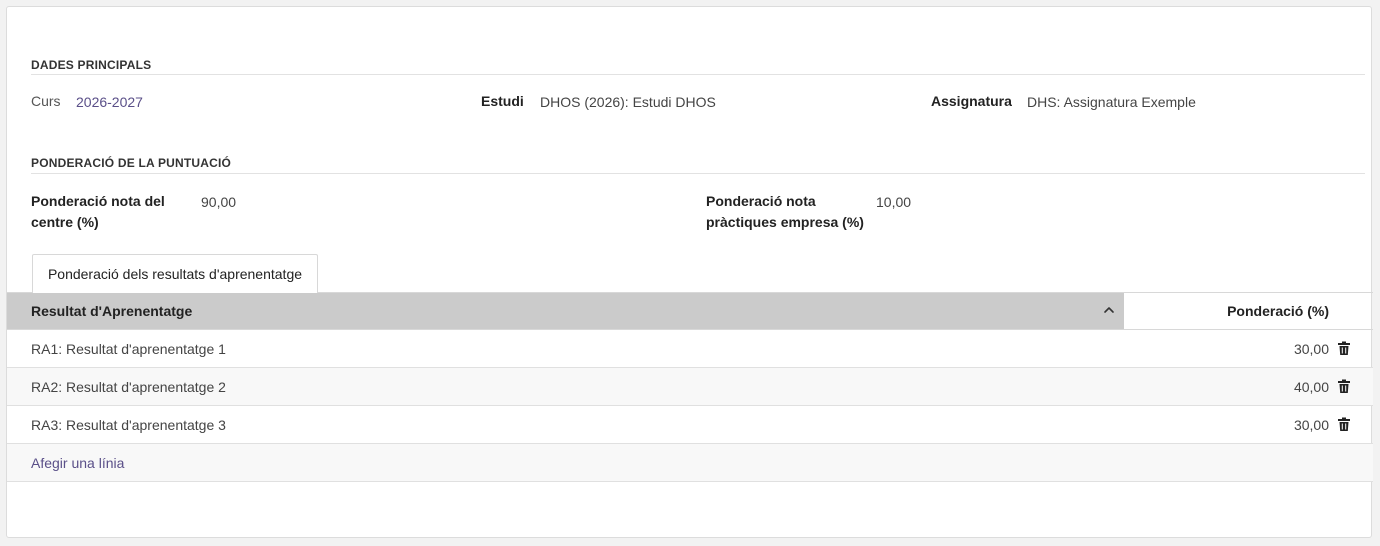  I want to click on chevron-up-icon, so click(1109, 310).